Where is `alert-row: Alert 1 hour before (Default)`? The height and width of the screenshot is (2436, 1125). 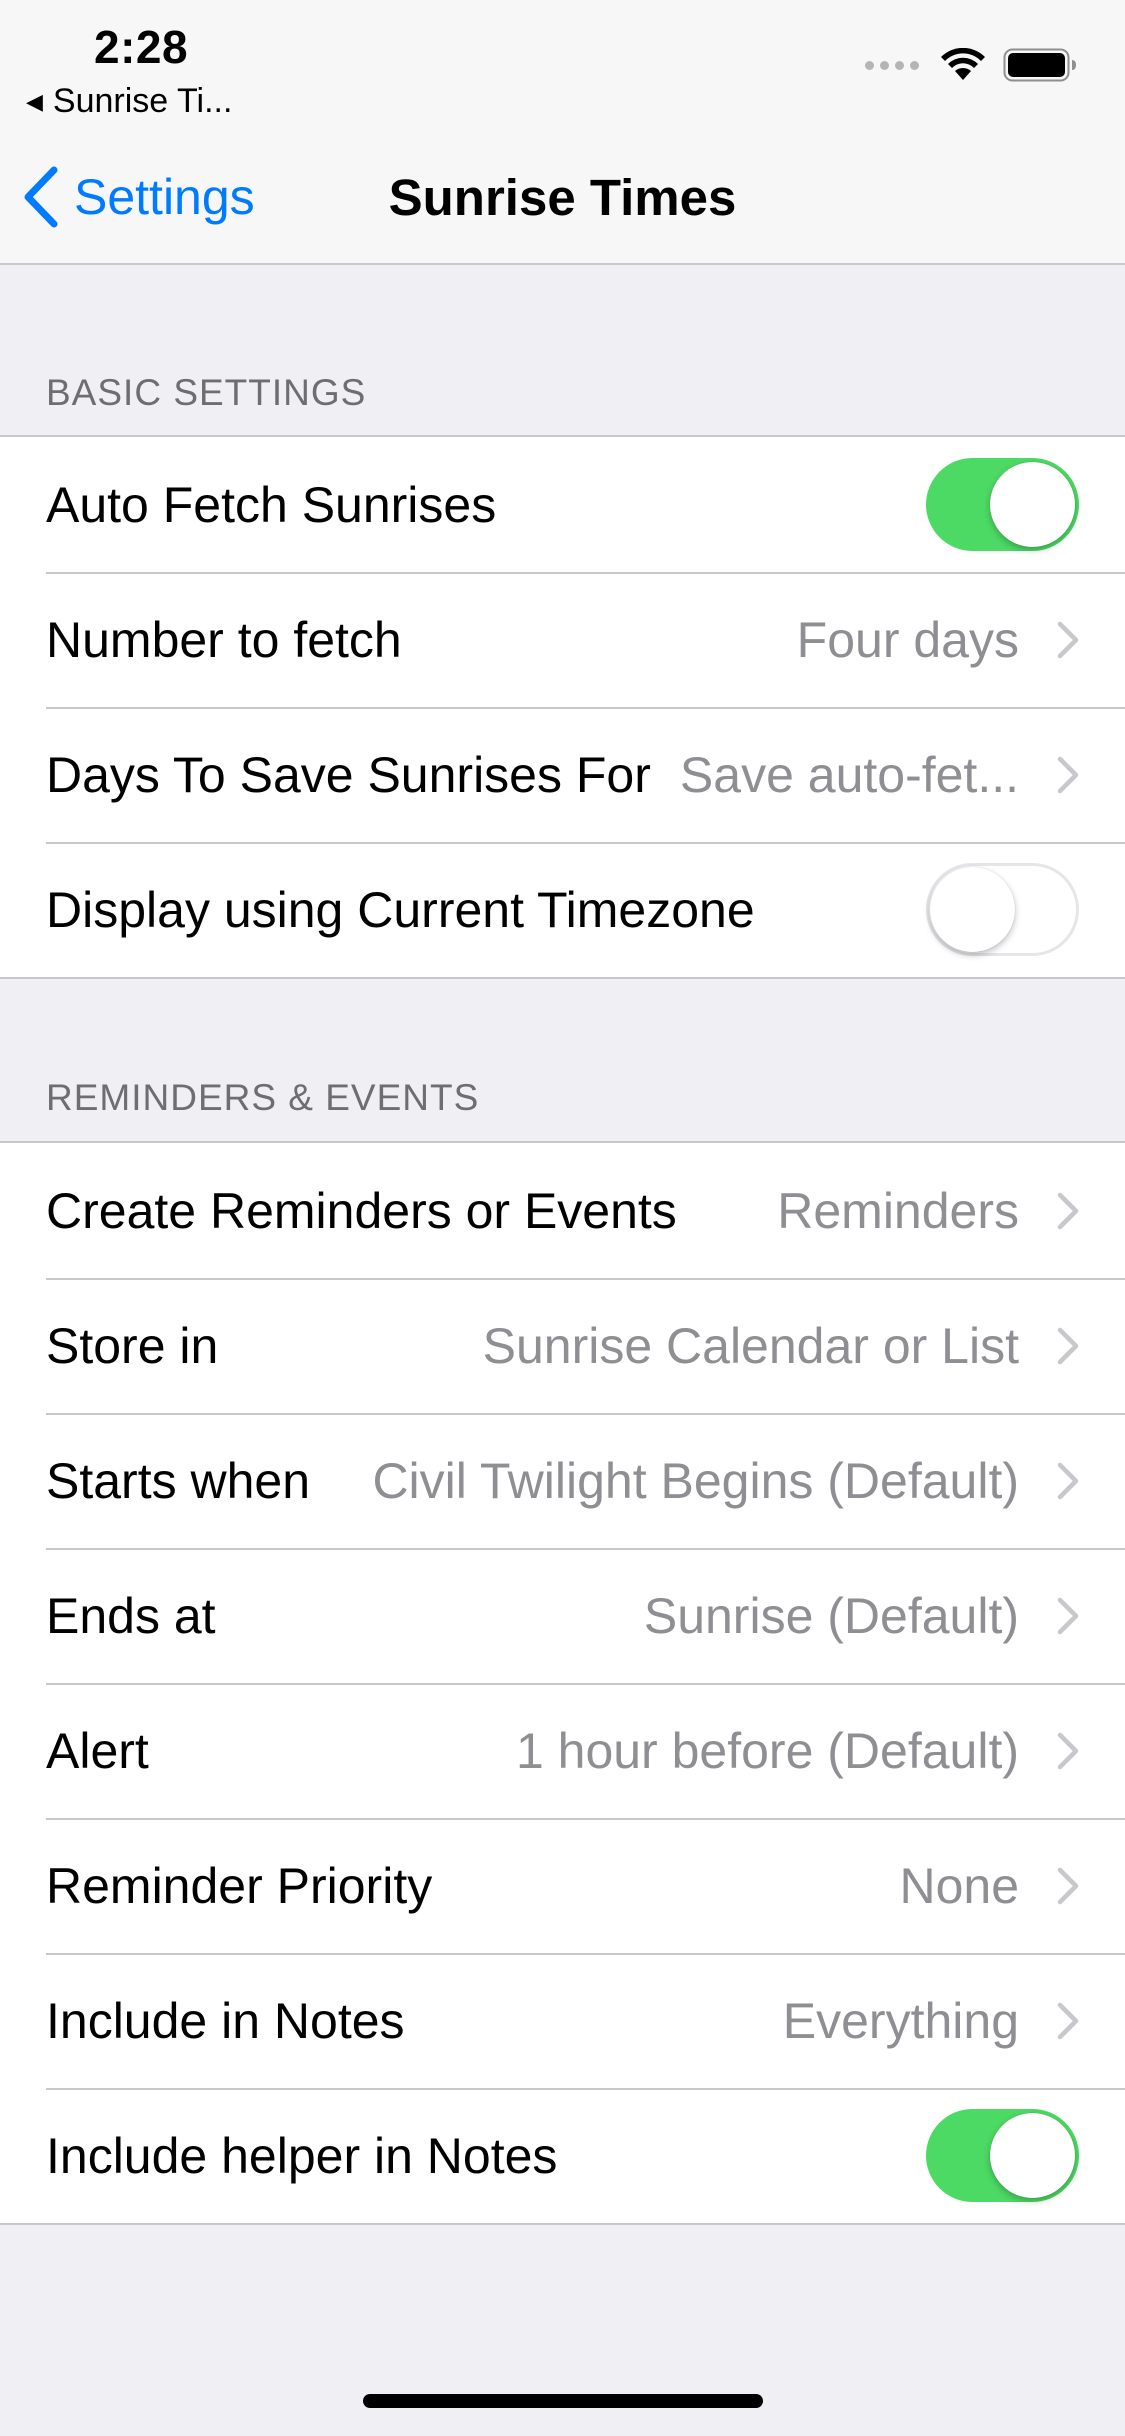 alert-row: Alert 1 hour before (Default) is located at coordinates (562, 1750).